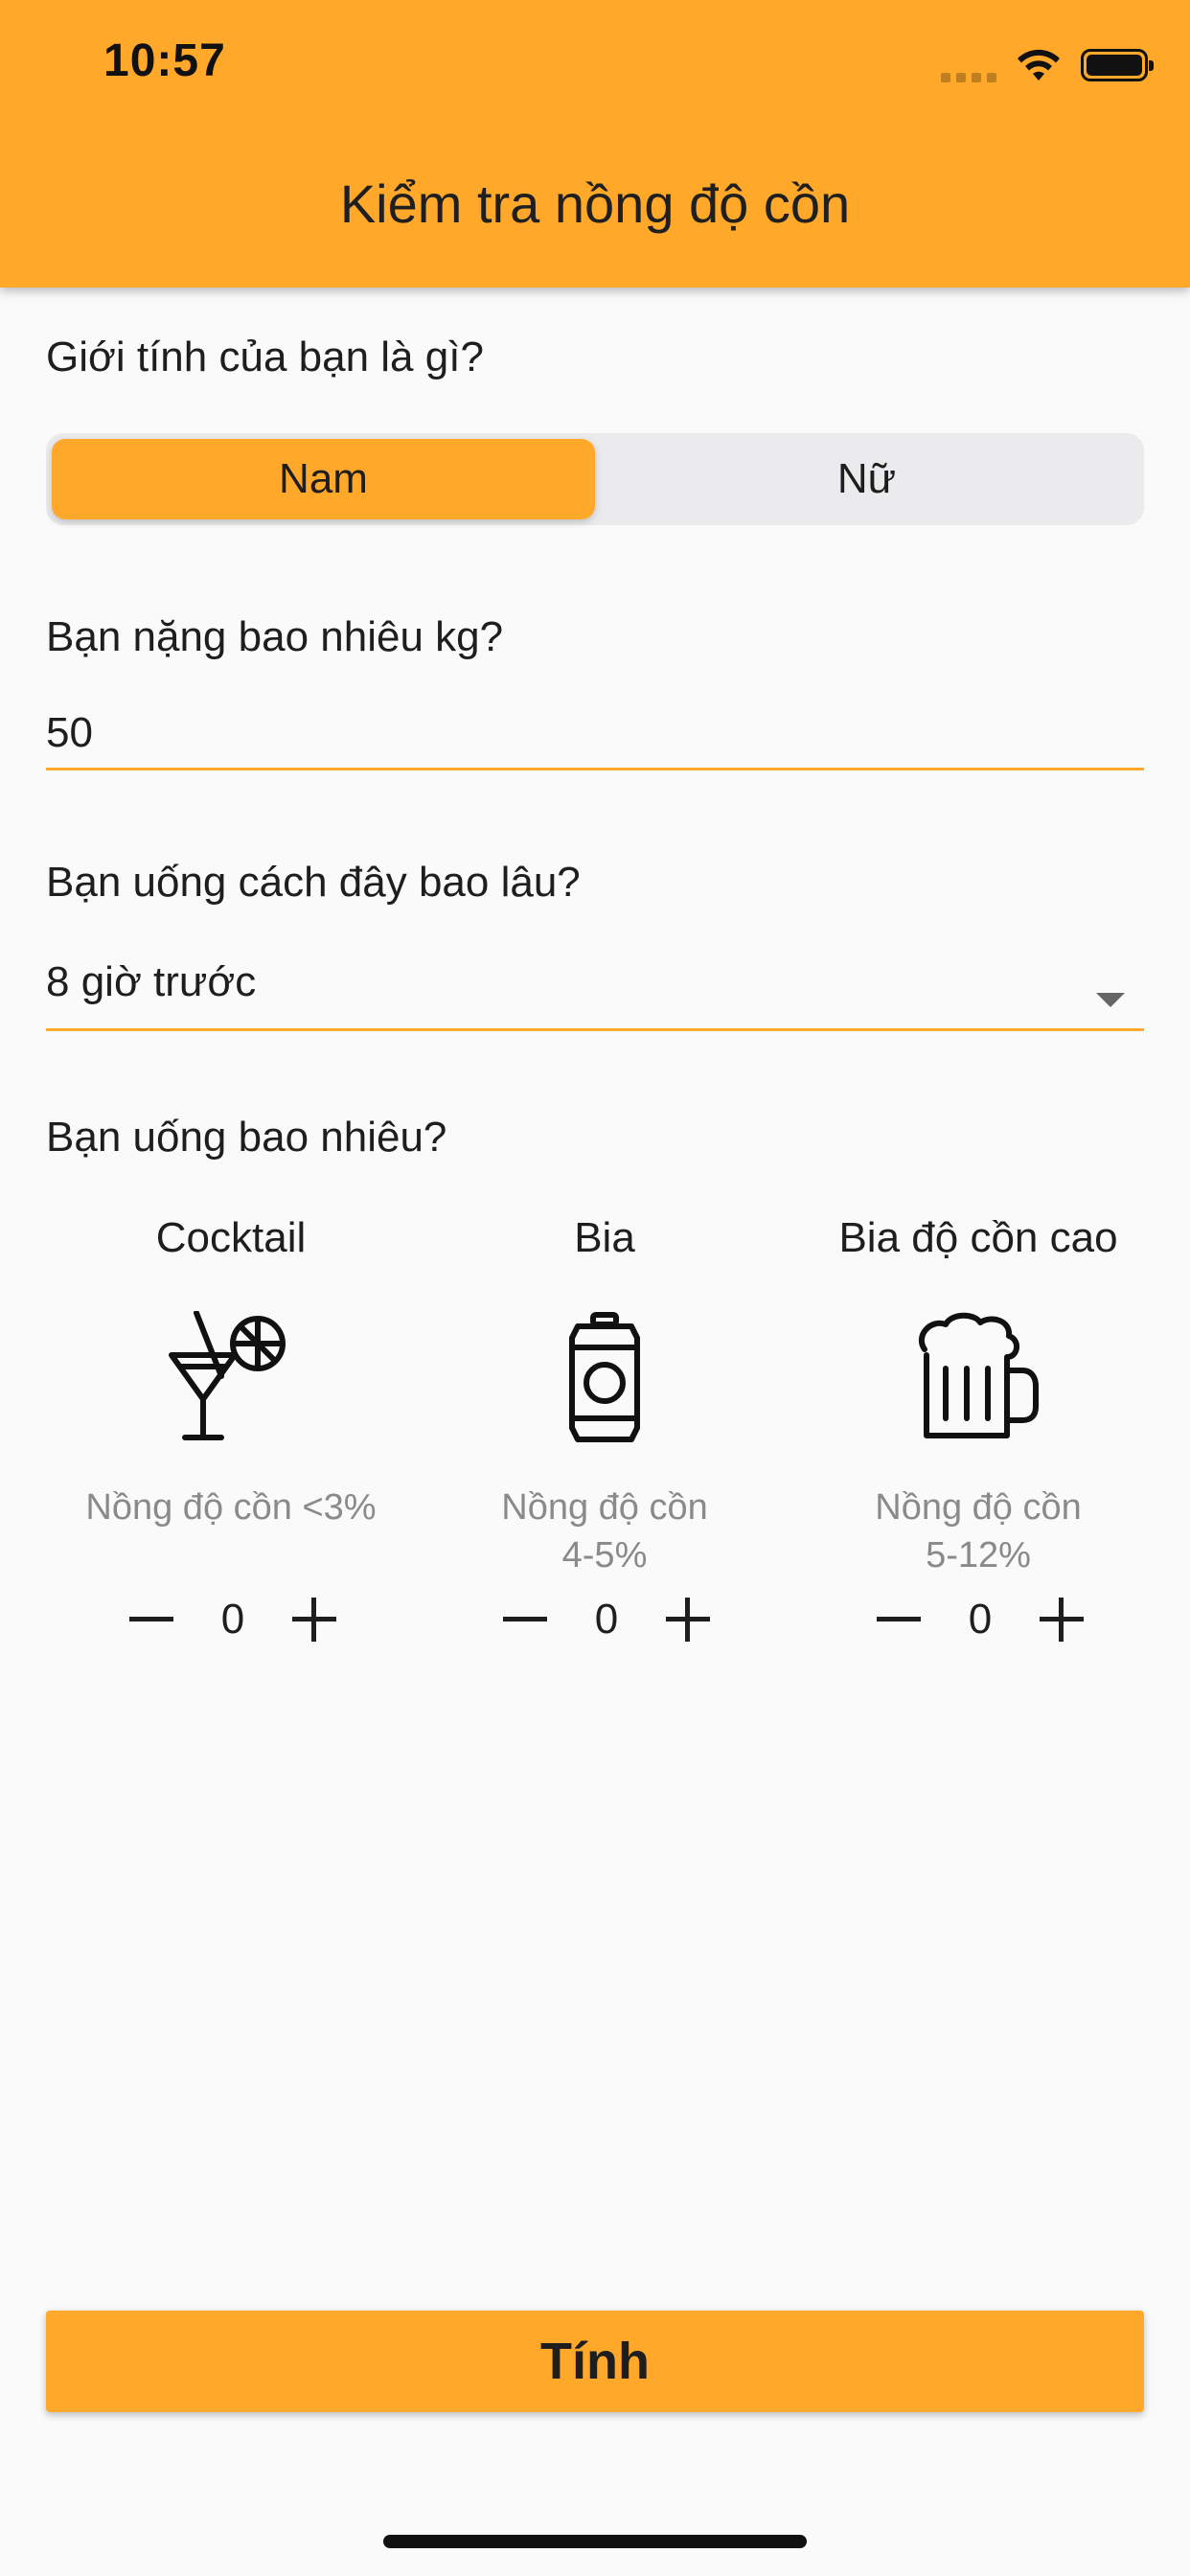  Describe the element at coordinates (979, 1375) in the screenshot. I see `beer-mug-icon` at that location.